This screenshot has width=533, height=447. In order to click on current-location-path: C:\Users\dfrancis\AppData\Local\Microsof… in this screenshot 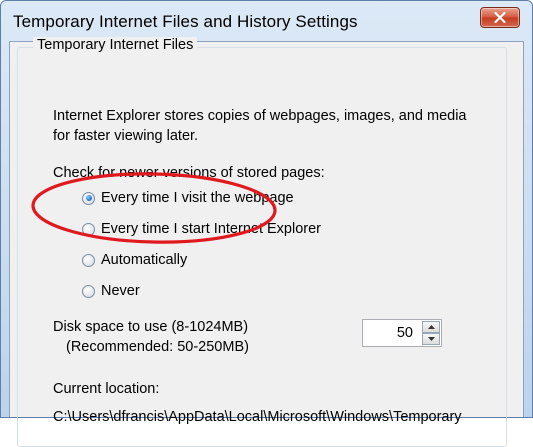, I will do `click(257, 417)`.